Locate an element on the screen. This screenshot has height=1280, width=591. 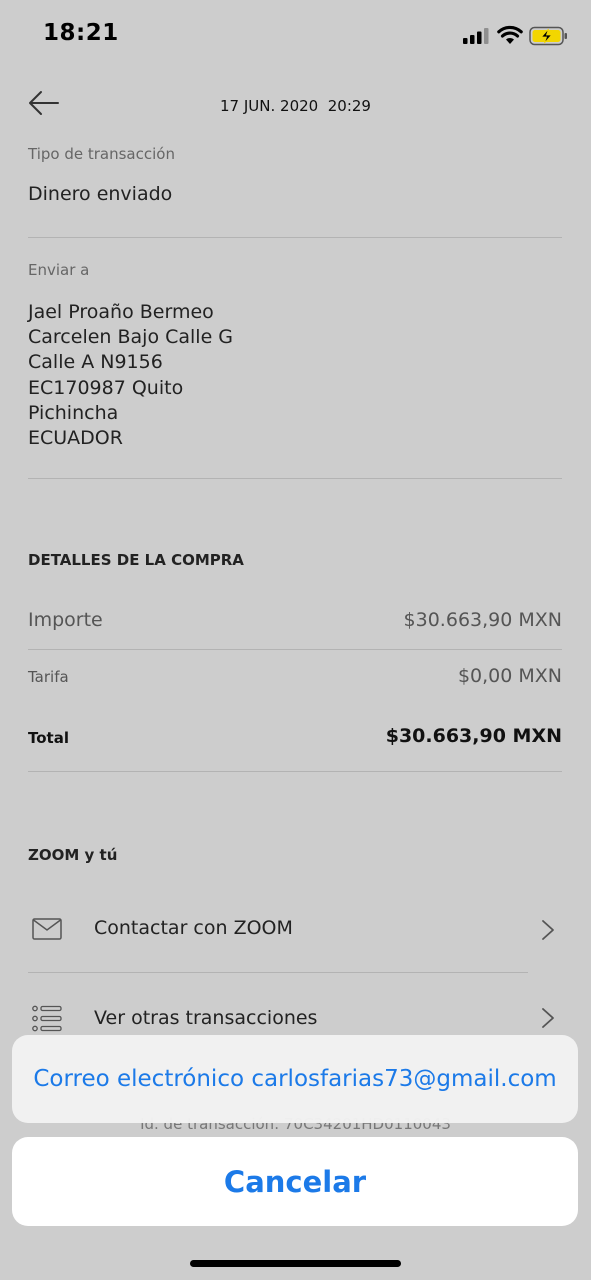
contact-zoom-label: Contactar con ZOOM is located at coordinates (193, 928).